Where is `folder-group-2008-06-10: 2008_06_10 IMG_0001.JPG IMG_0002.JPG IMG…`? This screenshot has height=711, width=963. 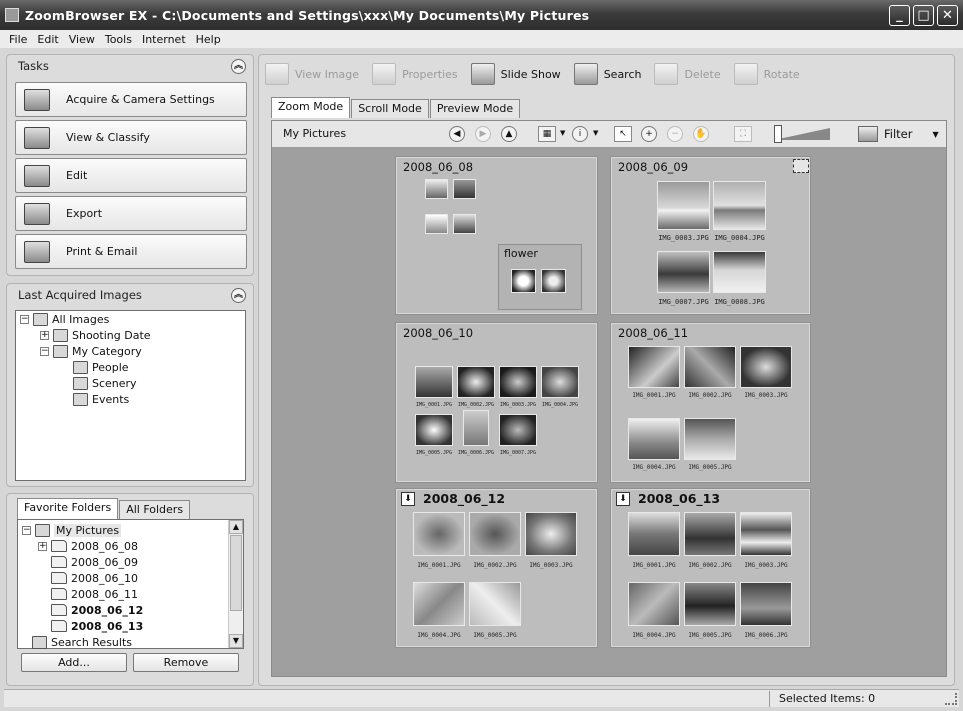 folder-group-2008-06-10: 2008_06_10 IMG_0001.JPG IMG_0002.JPG IMG… is located at coordinates (496, 402).